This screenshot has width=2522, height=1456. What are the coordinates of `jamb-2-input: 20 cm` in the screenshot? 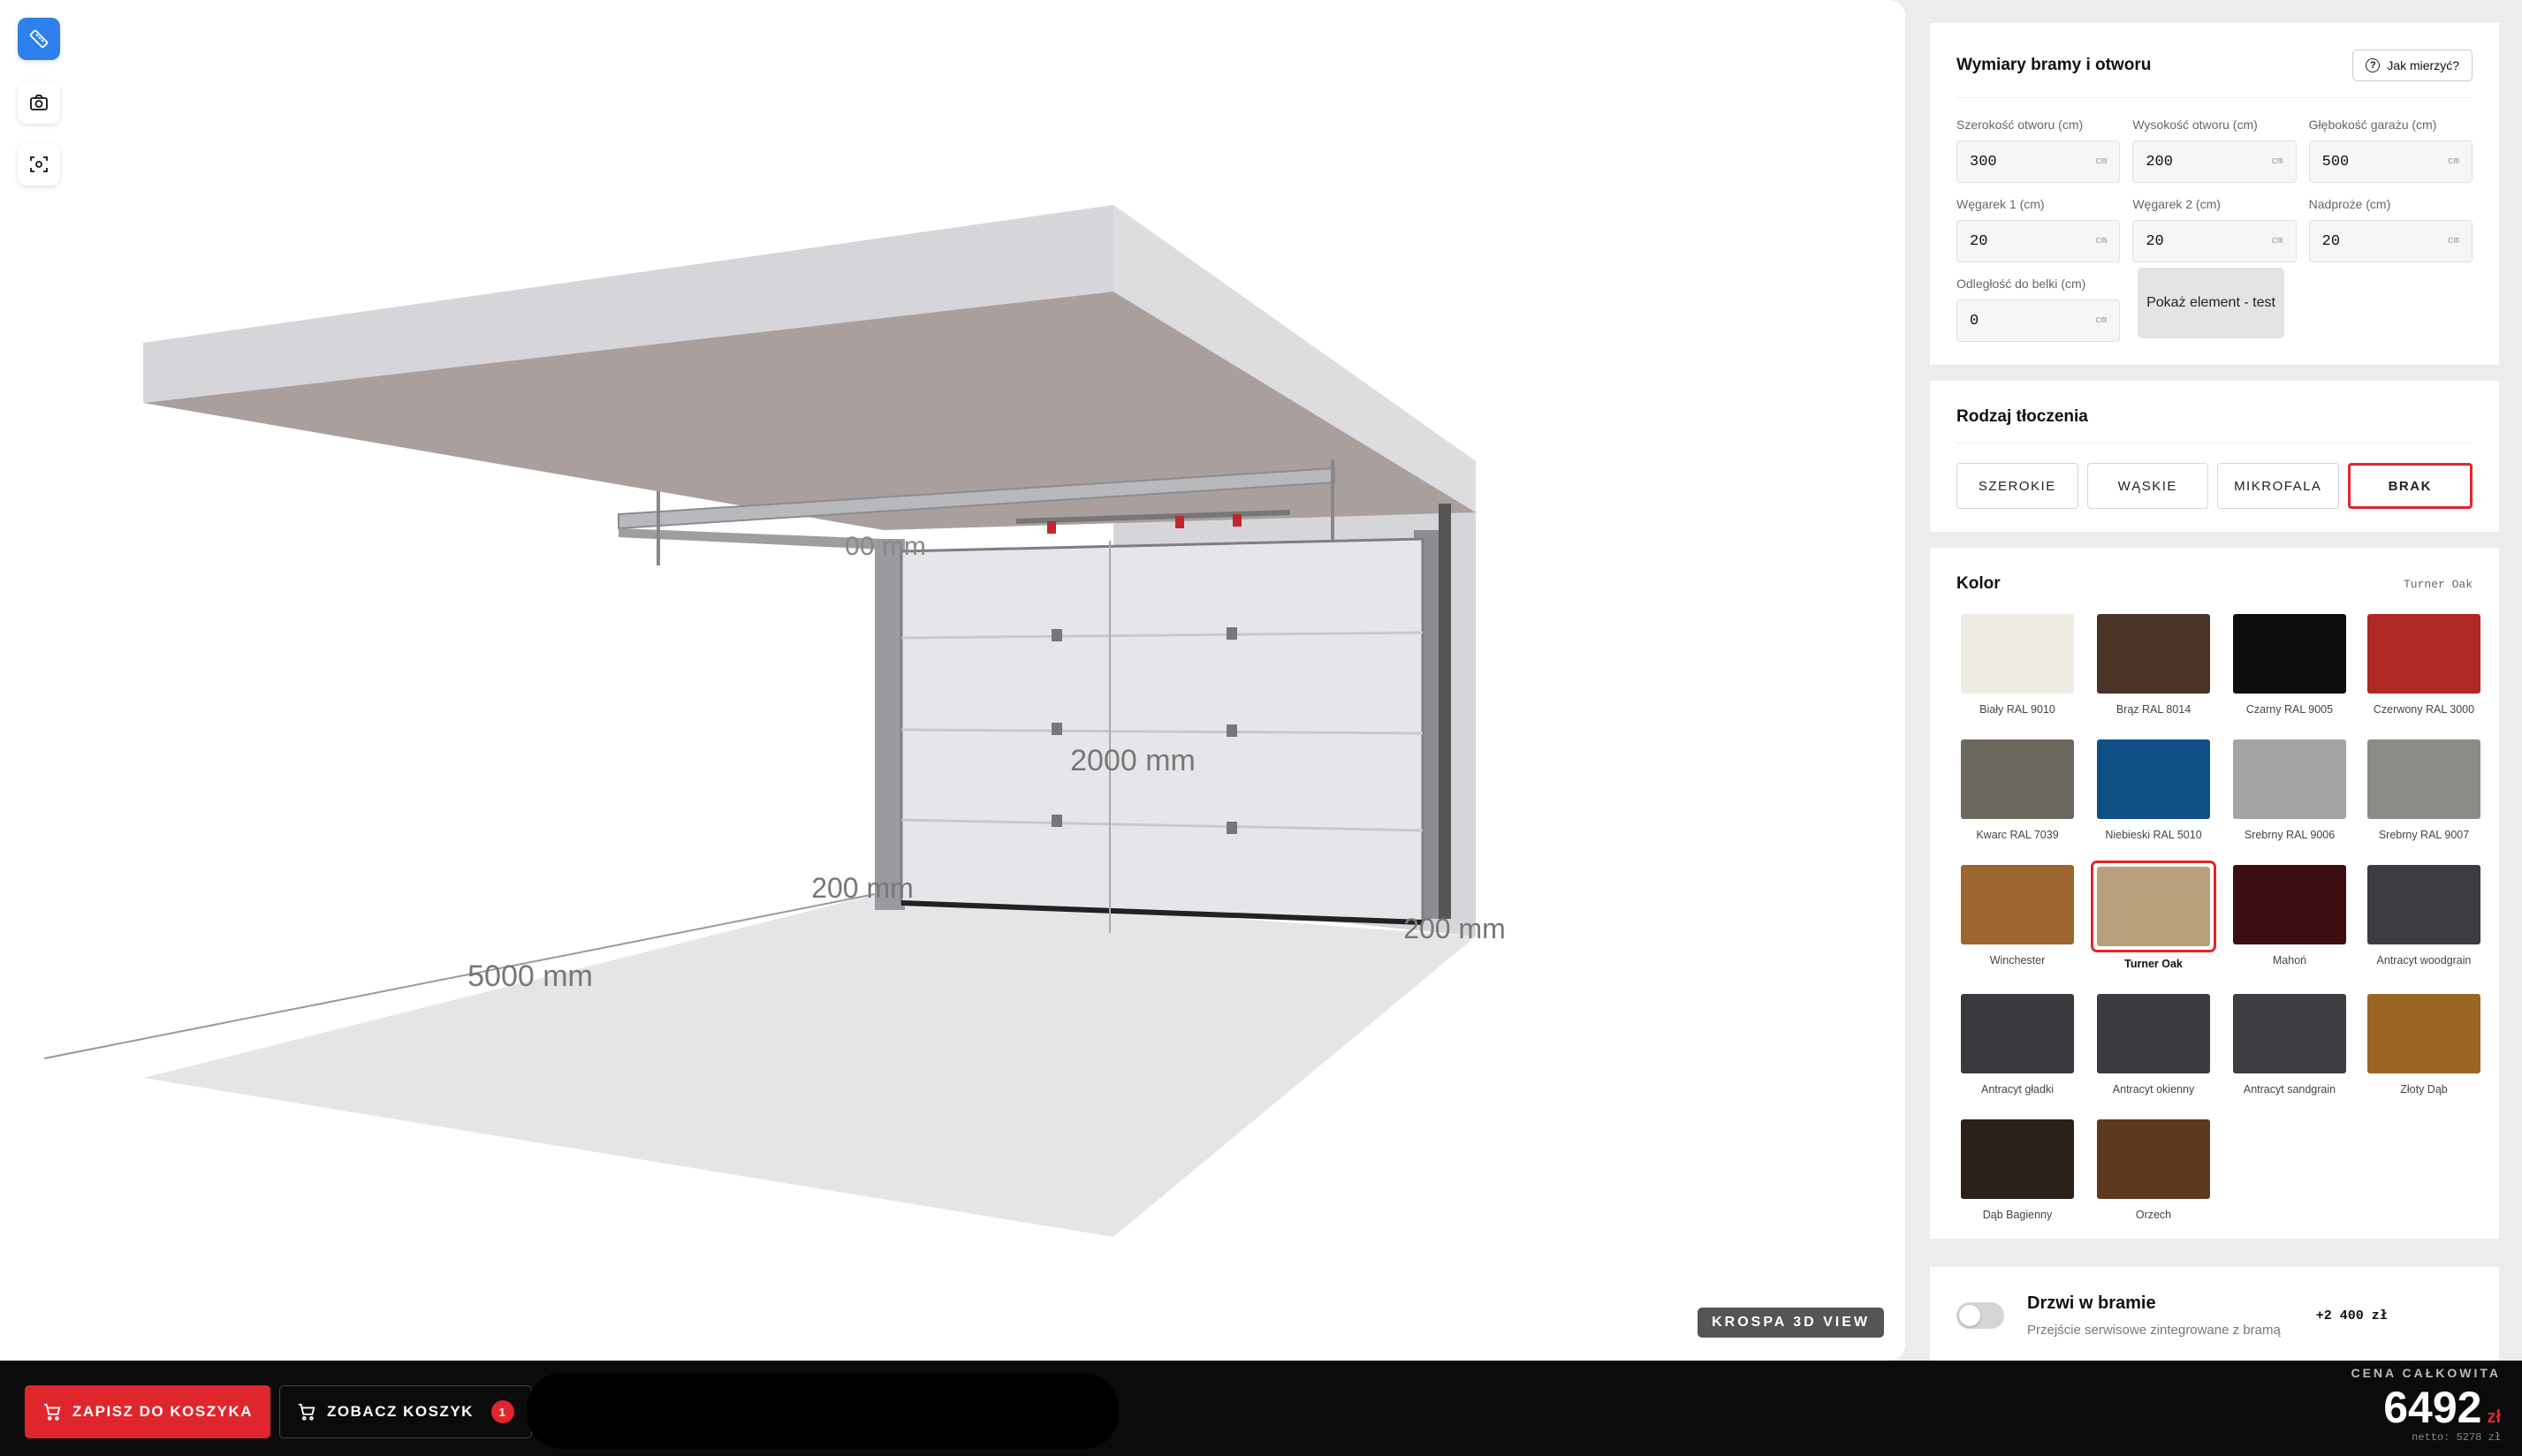 It's located at (2214, 241).